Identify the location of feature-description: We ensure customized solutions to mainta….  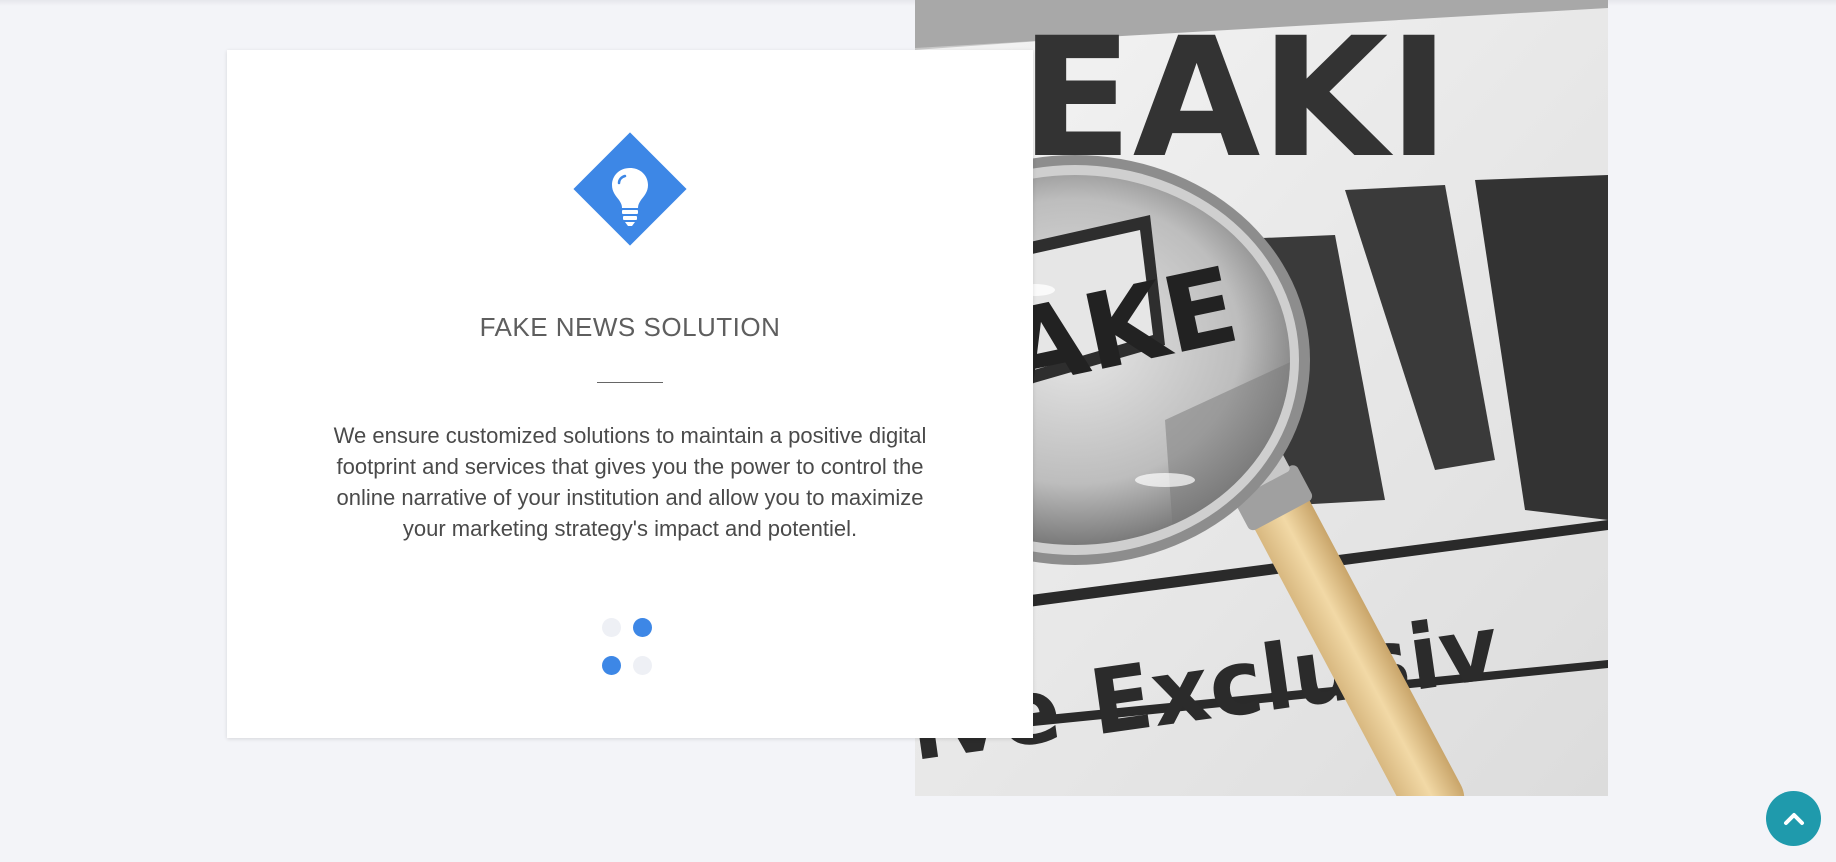
(630, 482).